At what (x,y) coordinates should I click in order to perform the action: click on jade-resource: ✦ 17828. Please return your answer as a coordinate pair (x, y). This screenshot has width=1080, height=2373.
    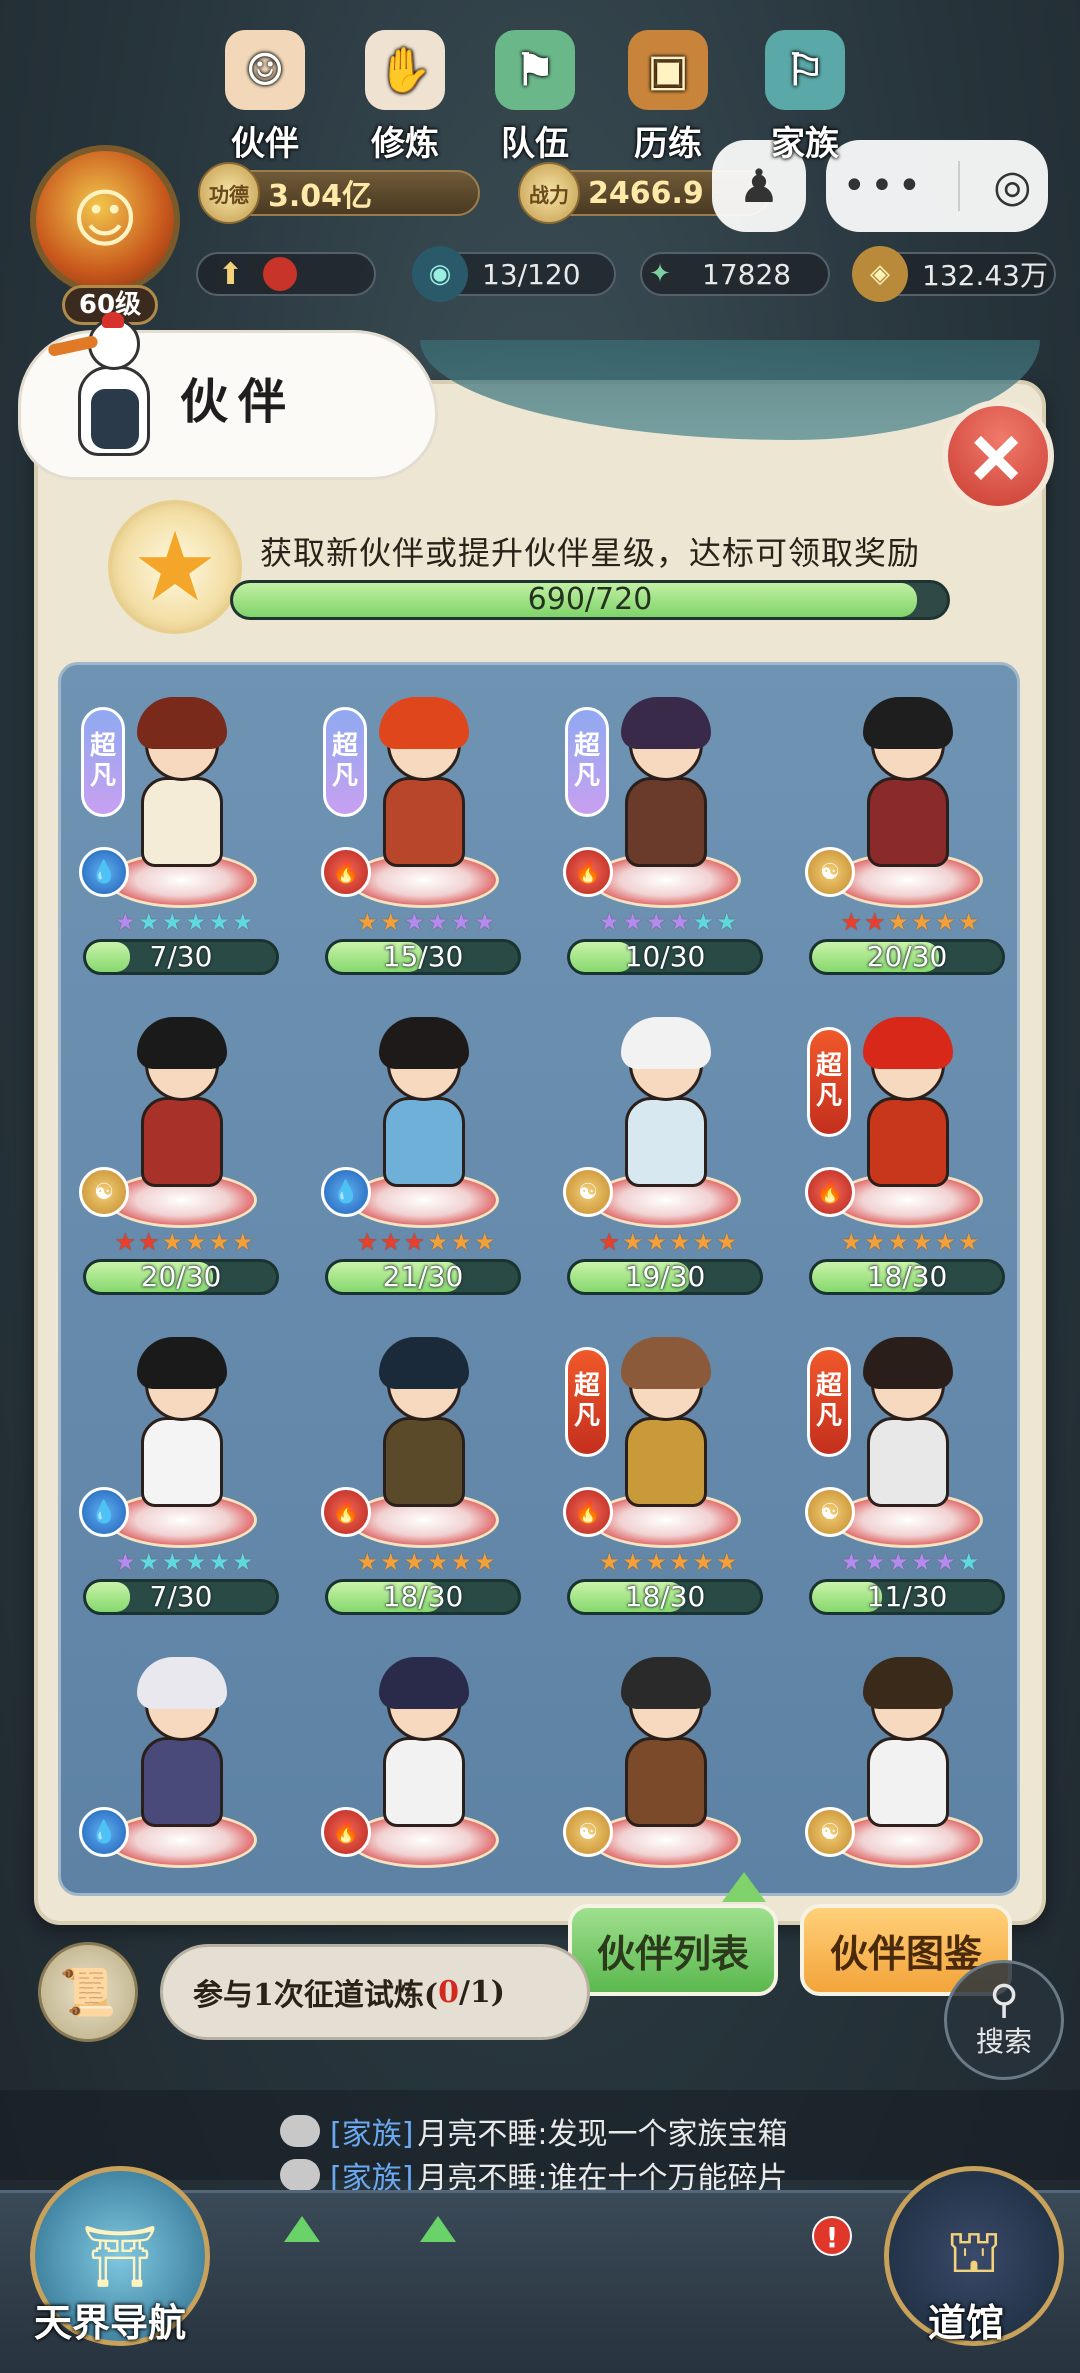
    Looking at the image, I should click on (735, 274).